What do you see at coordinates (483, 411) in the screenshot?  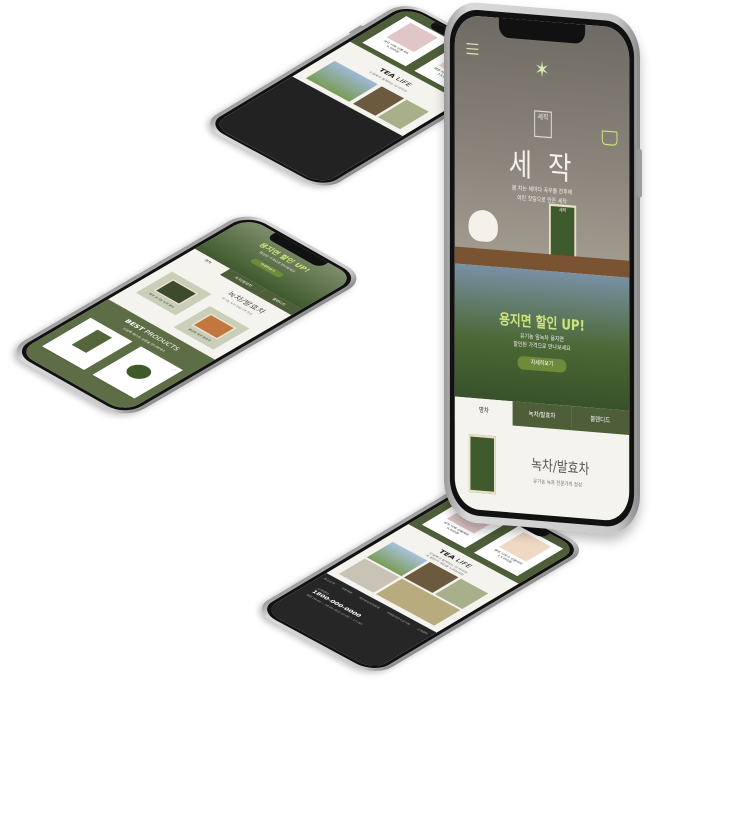 I see `tab-famous: 명차` at bounding box center [483, 411].